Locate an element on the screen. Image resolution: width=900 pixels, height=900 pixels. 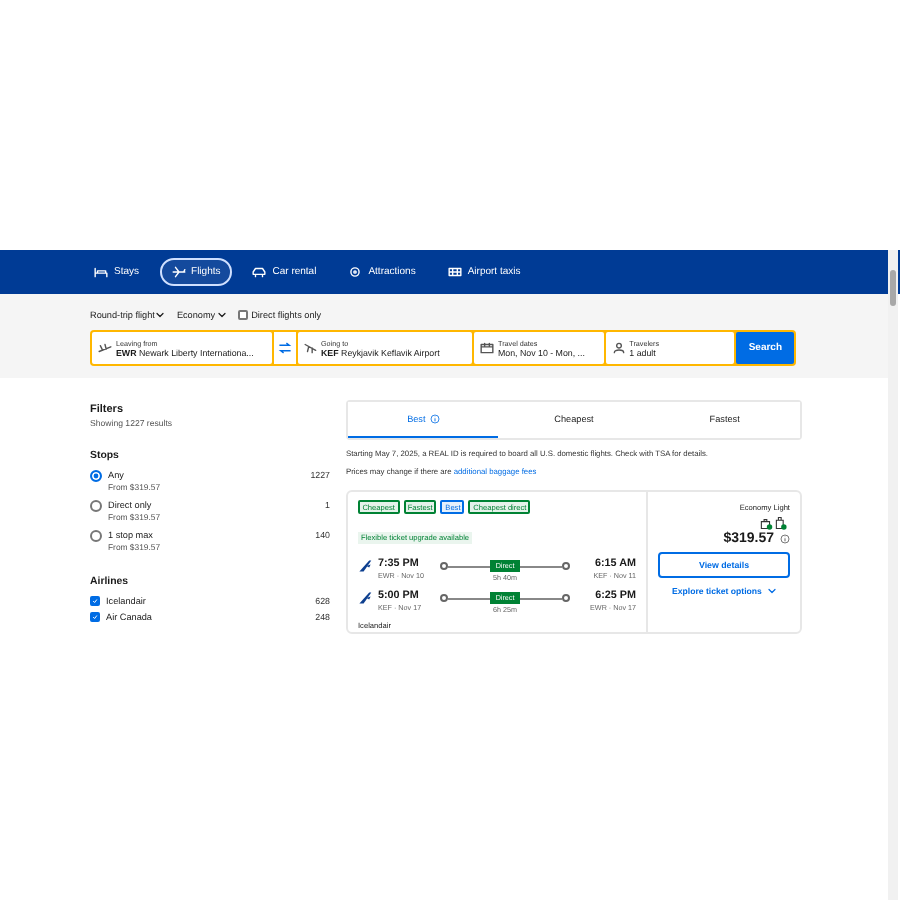
airplane-icon is located at coordinates (178, 272).